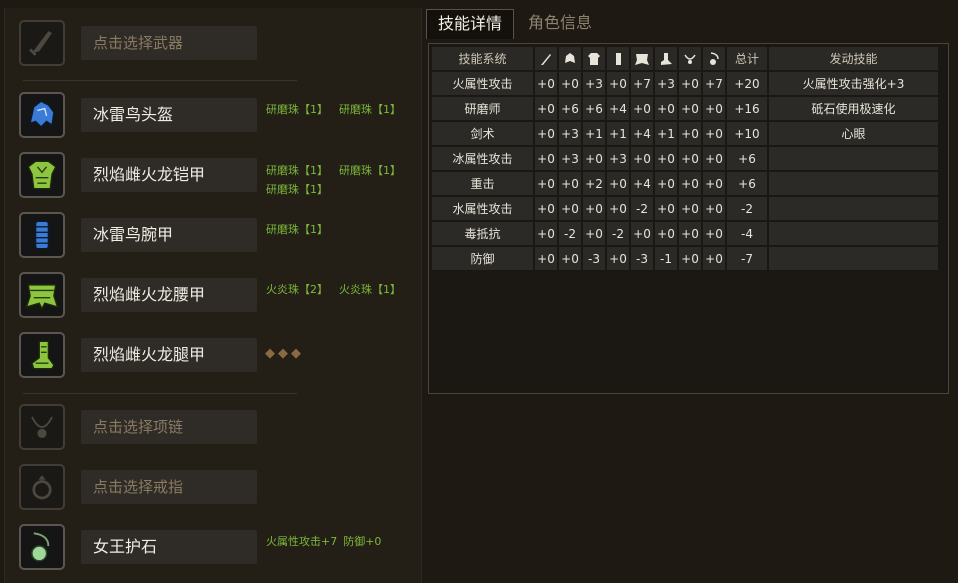 Image resolution: width=958 pixels, height=583 pixels. What do you see at coordinates (747, 183) in the screenshot?
I see `skill-total: +6` at bounding box center [747, 183].